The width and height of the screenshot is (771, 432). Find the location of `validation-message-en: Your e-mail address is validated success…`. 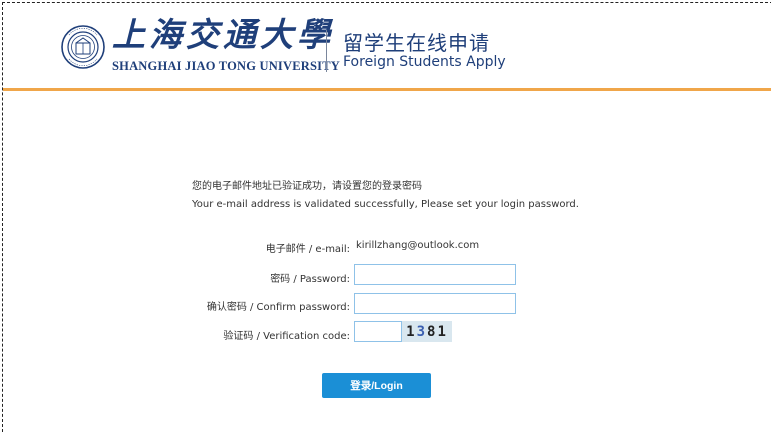

validation-message-en: Your e-mail address is validated success… is located at coordinates (385, 204).